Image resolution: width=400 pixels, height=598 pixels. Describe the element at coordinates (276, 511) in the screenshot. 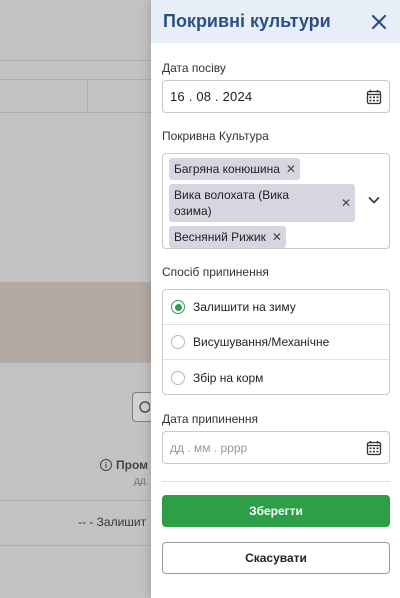

I see `save-button: Зберегти` at that location.